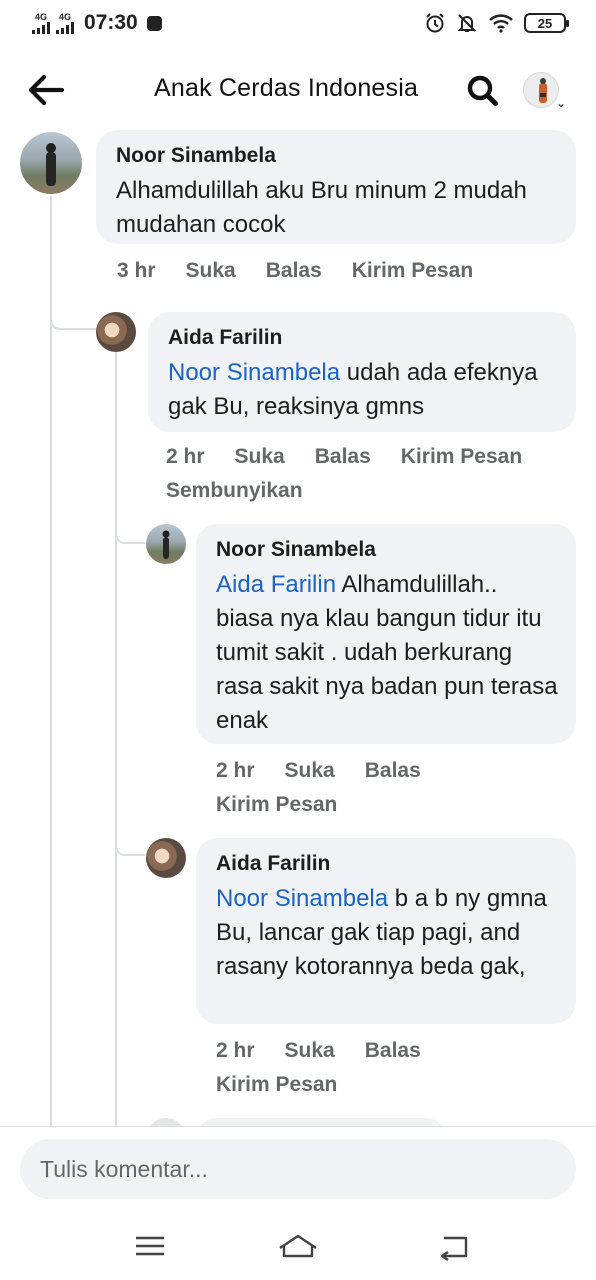 The image size is (596, 1280). I want to click on profile-menu-button: ⌄, so click(544, 91).